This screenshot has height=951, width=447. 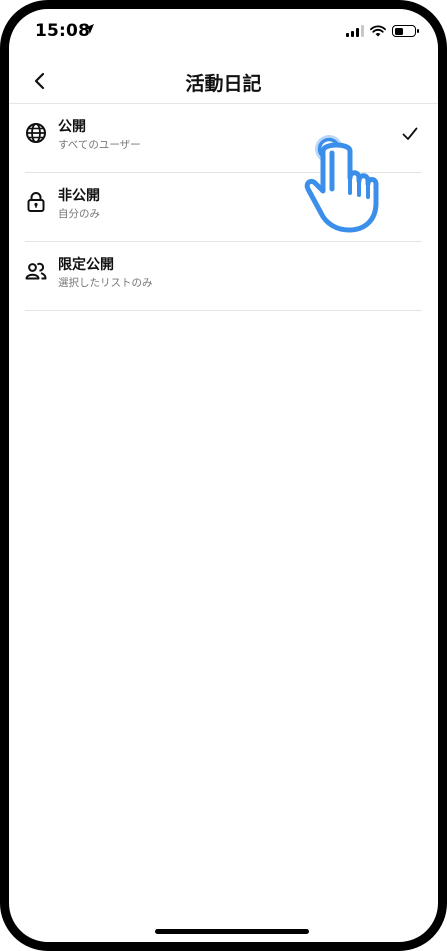 What do you see at coordinates (72, 127) in the screenshot?
I see `option-title: 公開` at bounding box center [72, 127].